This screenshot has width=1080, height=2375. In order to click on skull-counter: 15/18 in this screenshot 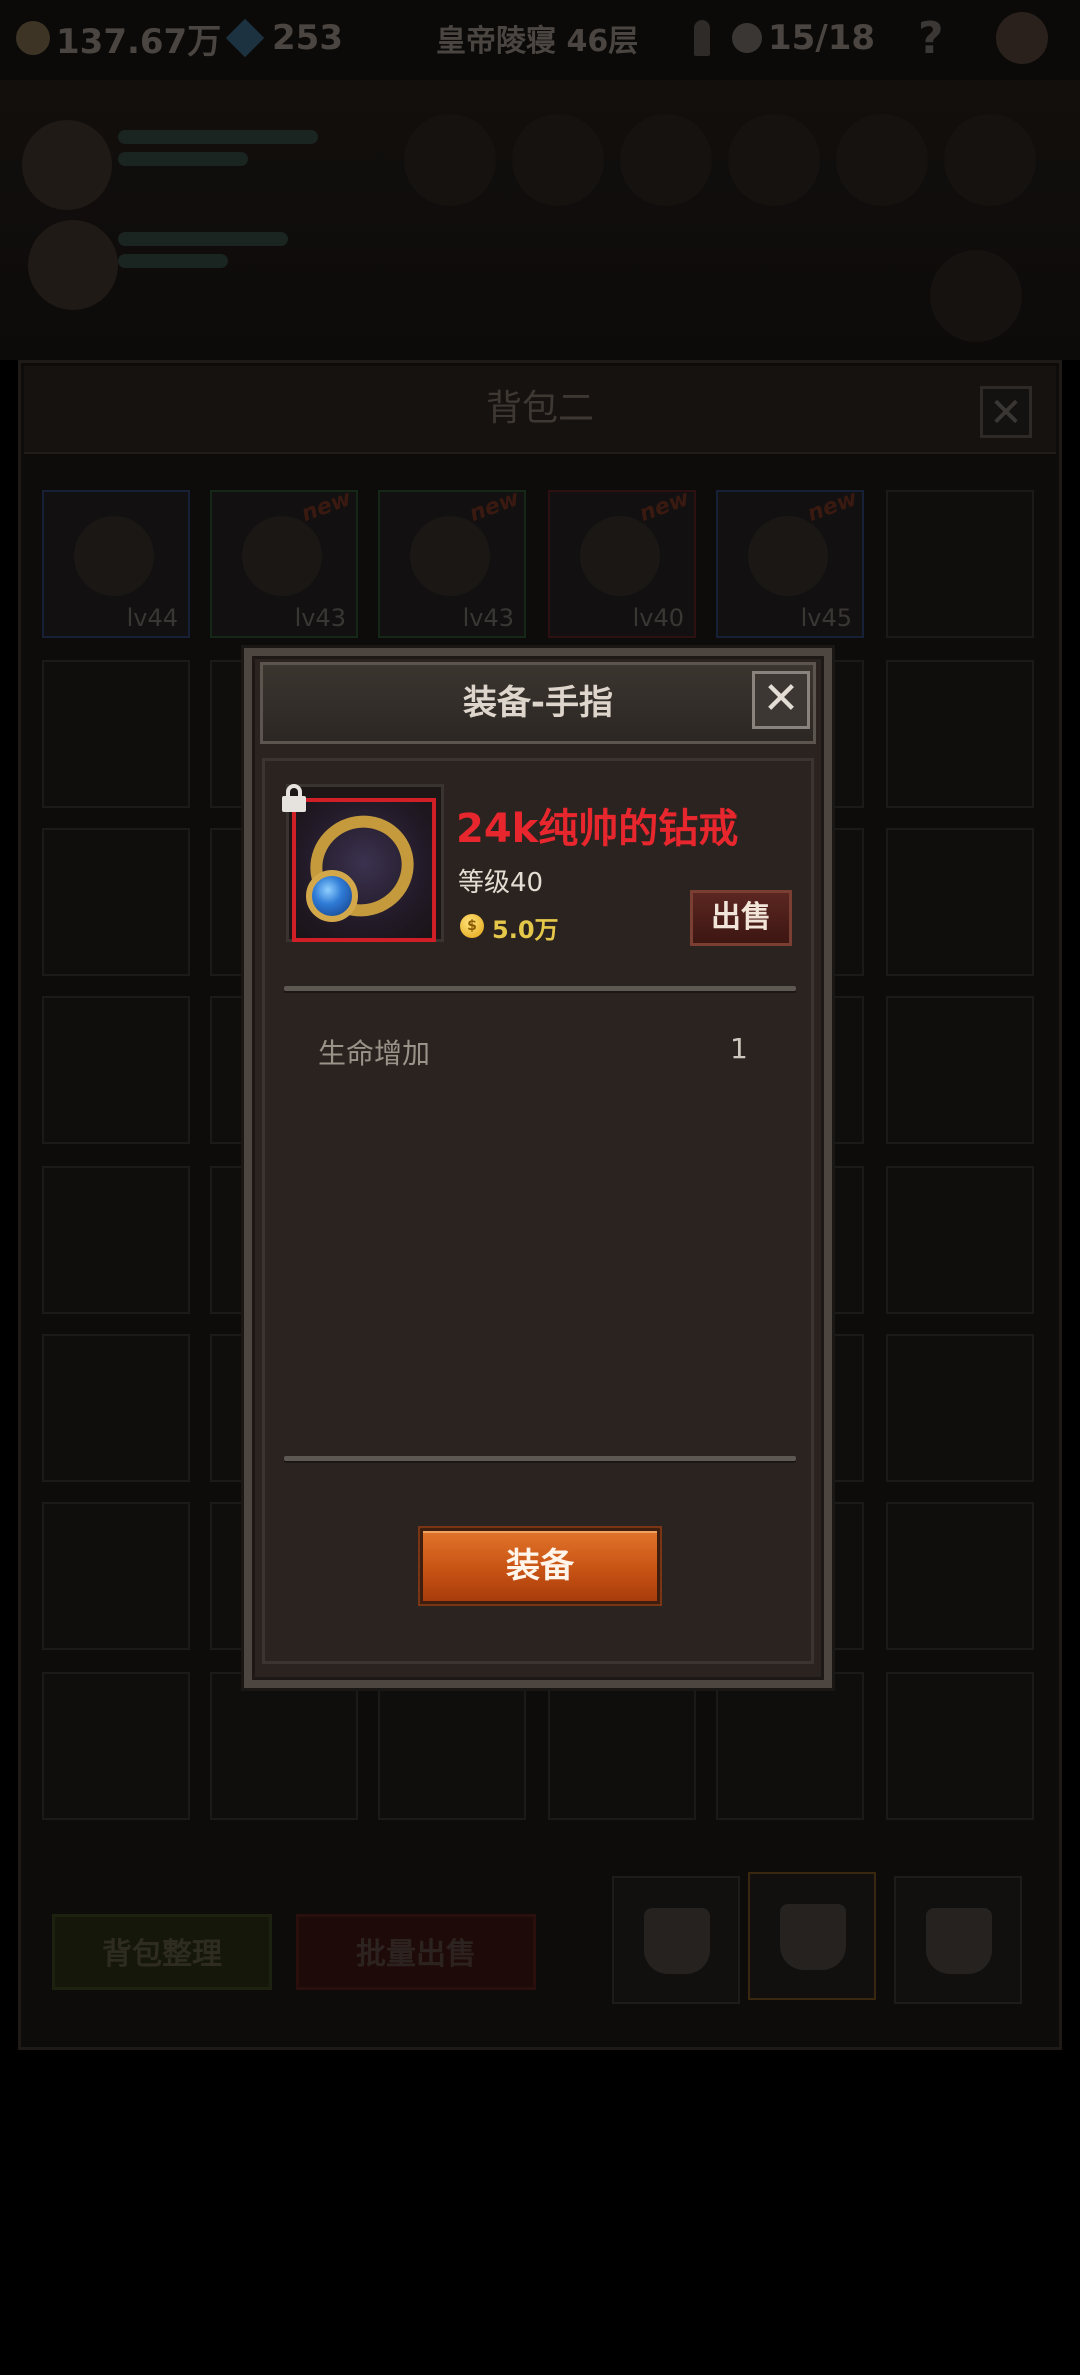, I will do `click(803, 38)`.